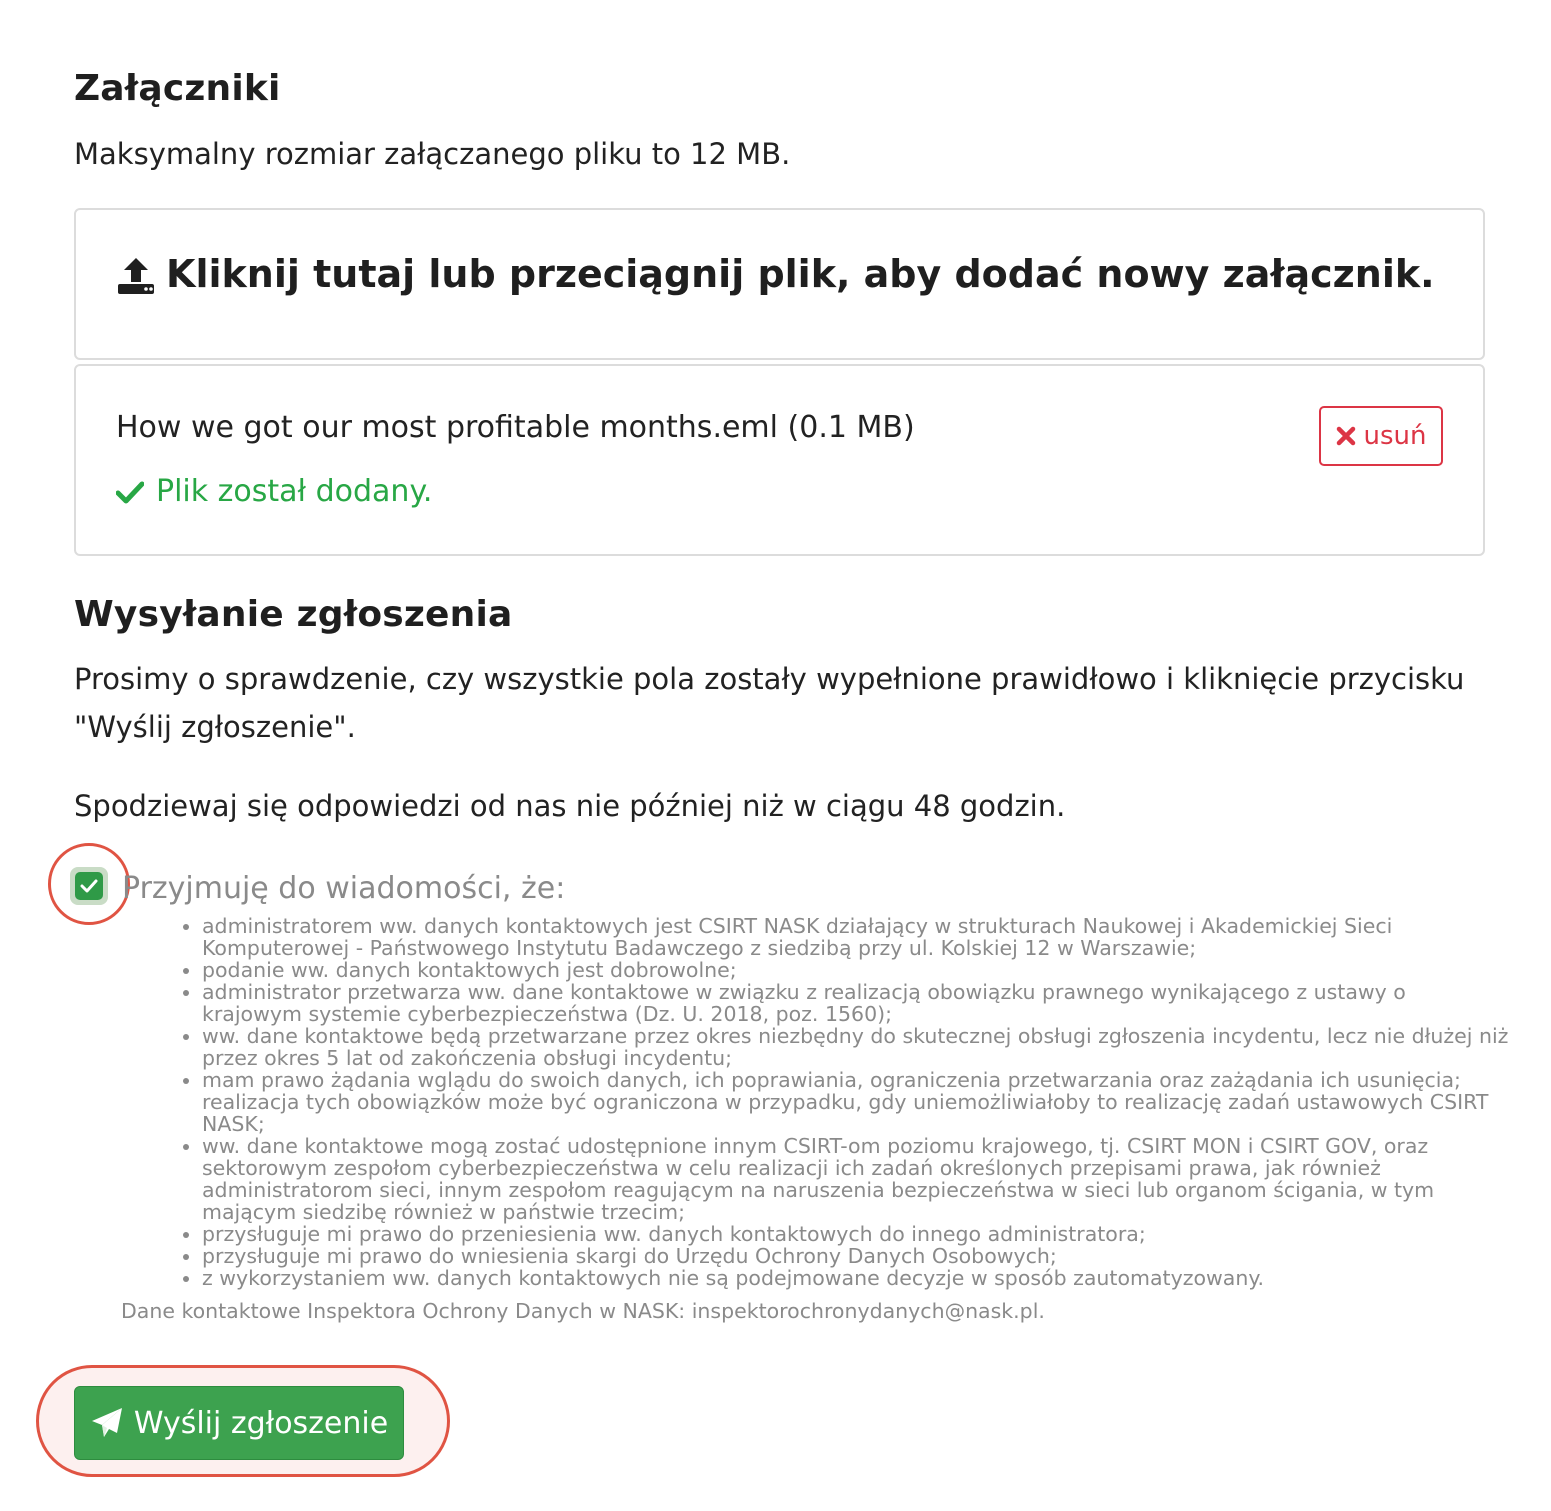  What do you see at coordinates (293, 614) in the screenshot?
I see `submission-title: Wysyłanie zgłoszenia` at bounding box center [293, 614].